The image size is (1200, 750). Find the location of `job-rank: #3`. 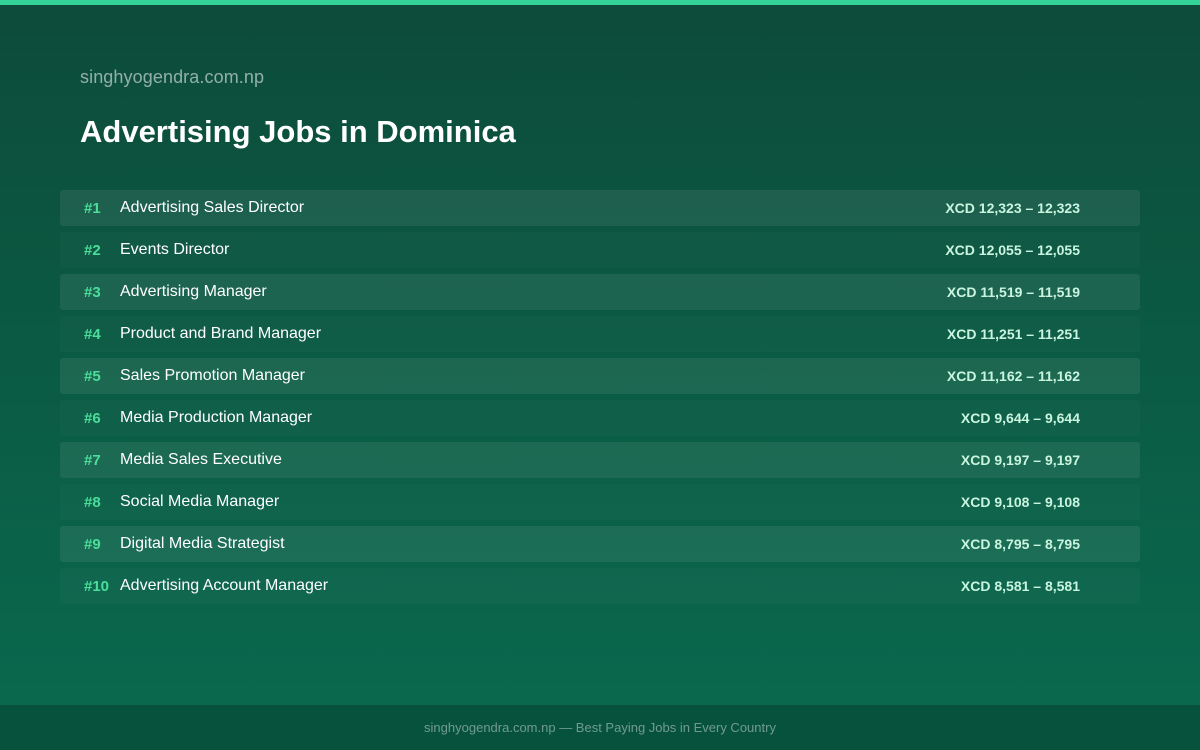

job-rank: #3 is located at coordinates (92, 292).